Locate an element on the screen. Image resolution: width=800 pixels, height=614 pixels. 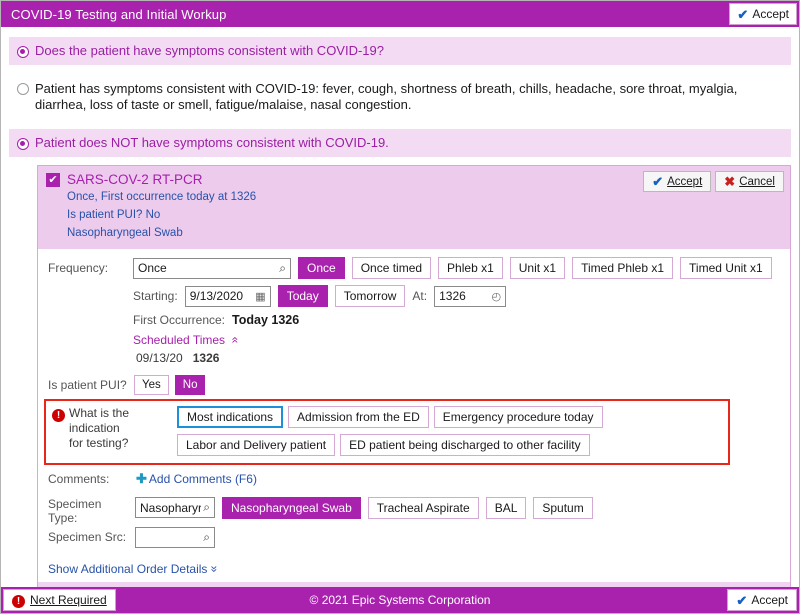
starting-date-input: 9/13/2020 ▦ is located at coordinates (227, 296).